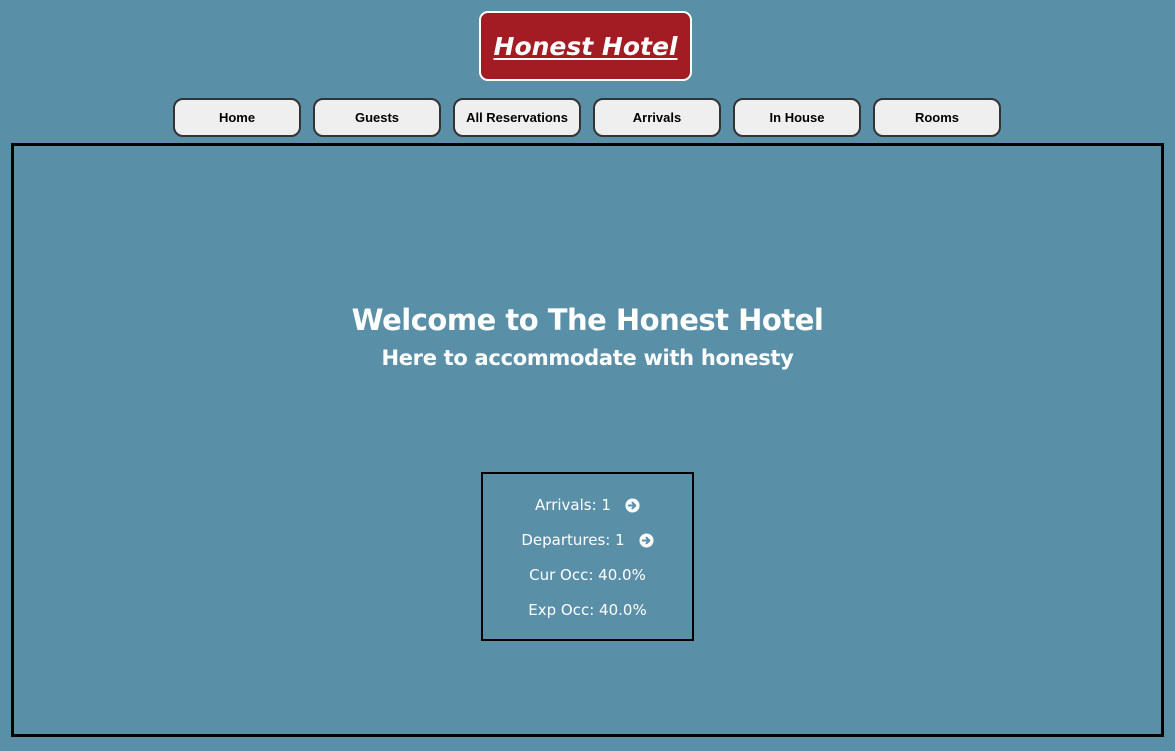 Image resolution: width=1175 pixels, height=751 pixels. Describe the element at coordinates (237, 117) in the screenshot. I see `nav-home-button: Home` at that location.